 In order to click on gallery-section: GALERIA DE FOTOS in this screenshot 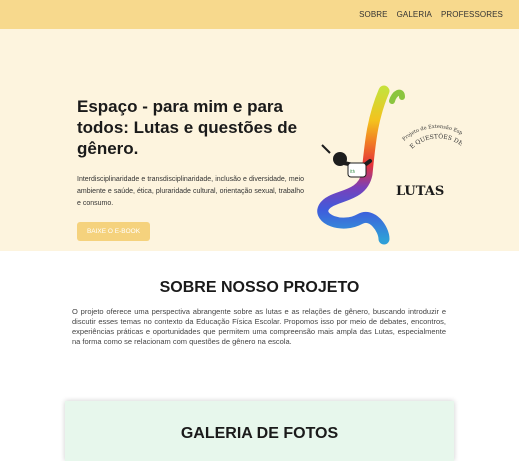, I will do `click(259, 431)`.